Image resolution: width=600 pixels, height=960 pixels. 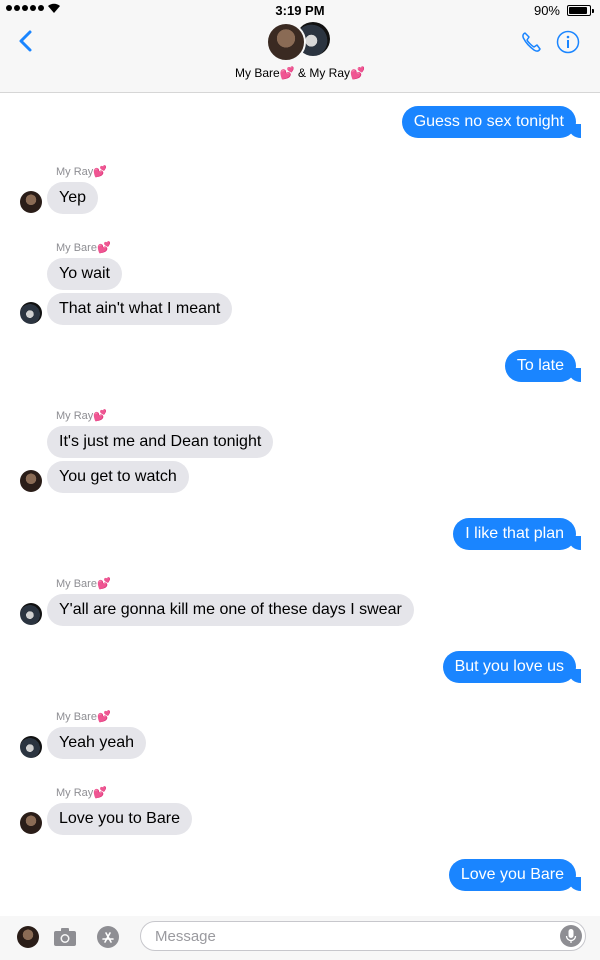 I want to click on conversation-title: My Bare💕 & My Ray💕, so click(x=300, y=73).